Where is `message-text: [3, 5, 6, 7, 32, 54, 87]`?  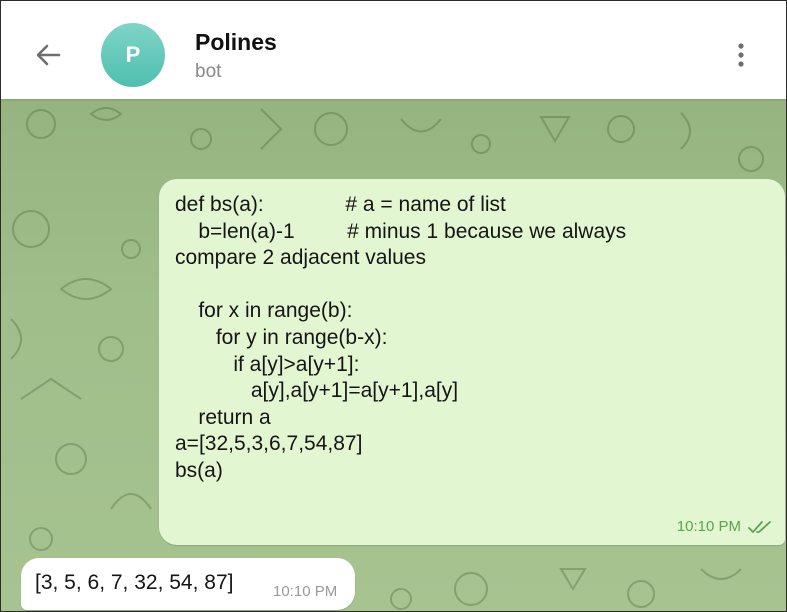
message-text: [3, 5, 6, 7, 32, 54, 87] is located at coordinates (134, 582).